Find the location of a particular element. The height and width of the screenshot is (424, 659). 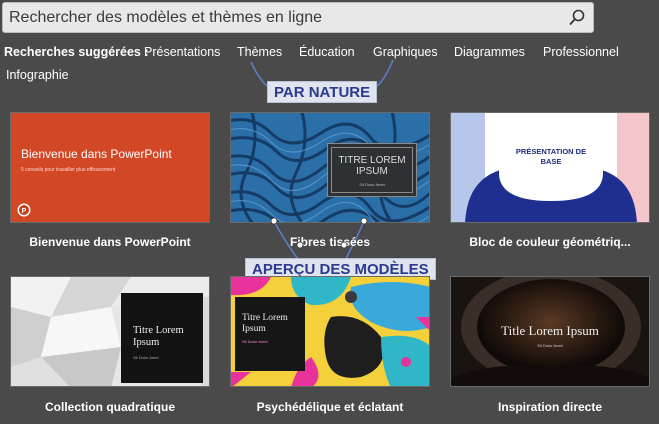

slide-title: Bienvenue dans PowerPoint is located at coordinates (96, 154).